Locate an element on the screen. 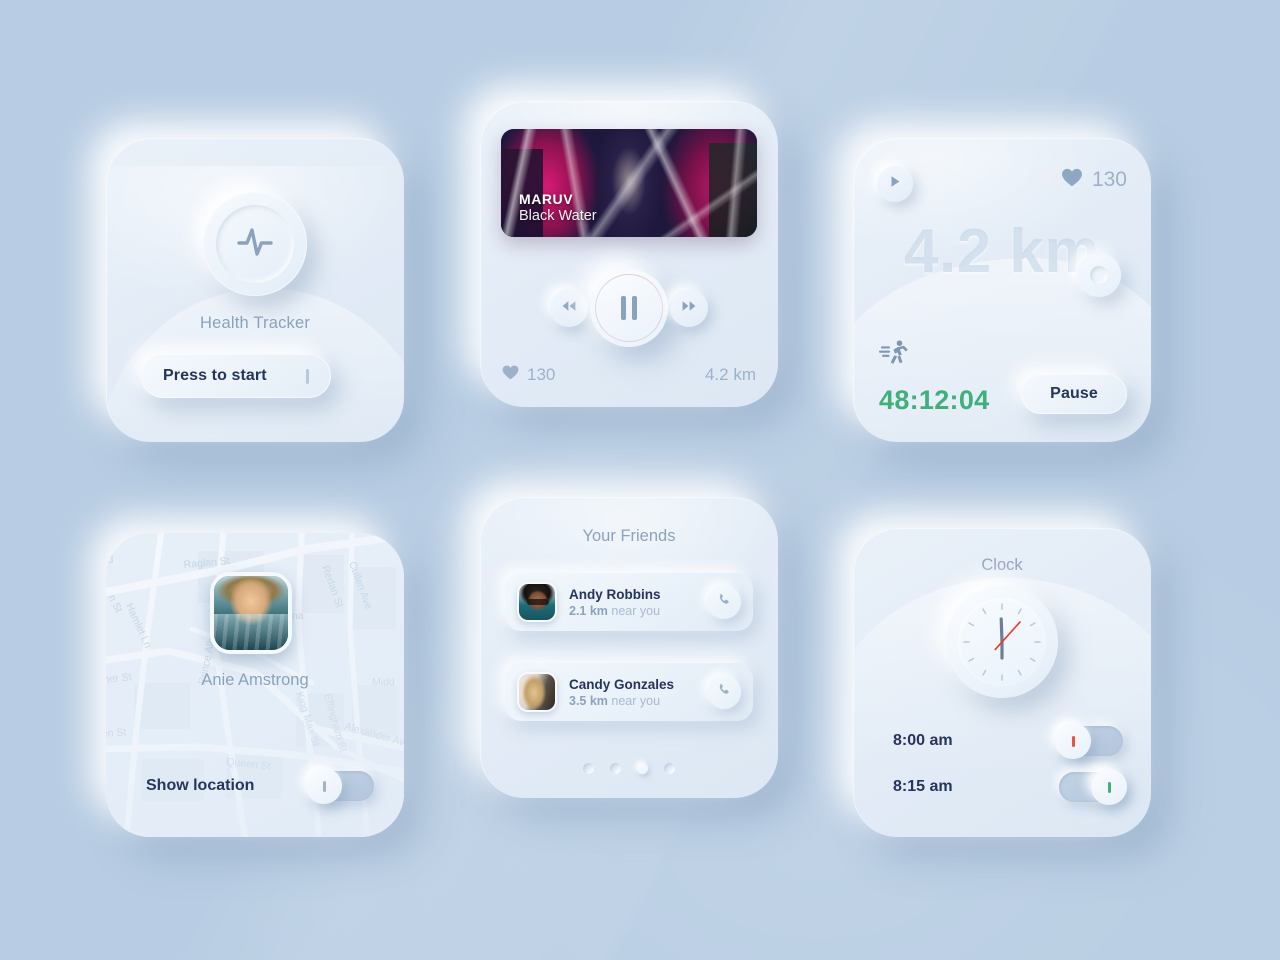 This screenshot has height=960, width=1280. transport-controls is located at coordinates (629, 309).